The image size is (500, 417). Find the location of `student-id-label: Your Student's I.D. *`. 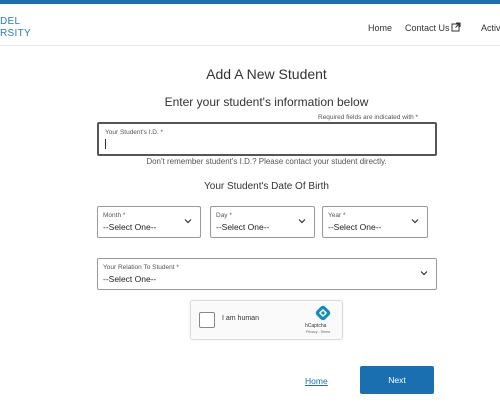

student-id-label: Your Student's I.D. * is located at coordinates (134, 132).